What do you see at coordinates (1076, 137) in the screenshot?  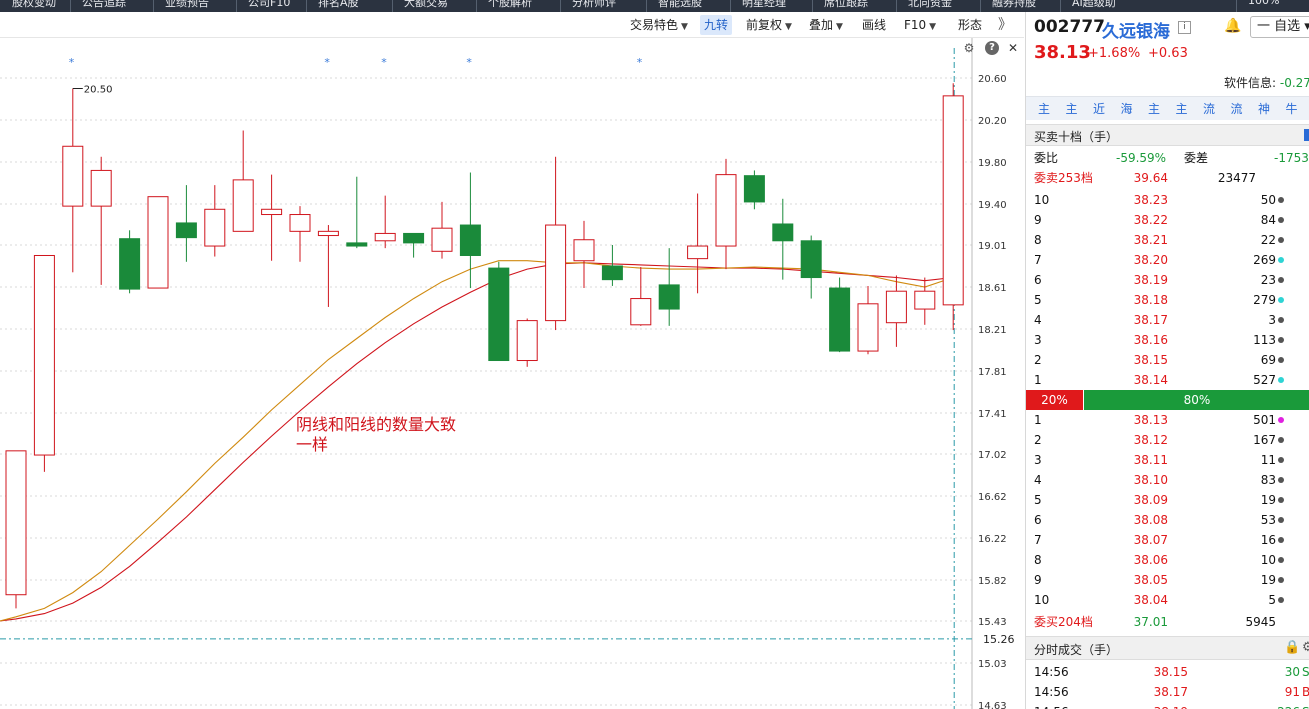 I see `orderbook-title: 买卖十档（手）` at bounding box center [1076, 137].